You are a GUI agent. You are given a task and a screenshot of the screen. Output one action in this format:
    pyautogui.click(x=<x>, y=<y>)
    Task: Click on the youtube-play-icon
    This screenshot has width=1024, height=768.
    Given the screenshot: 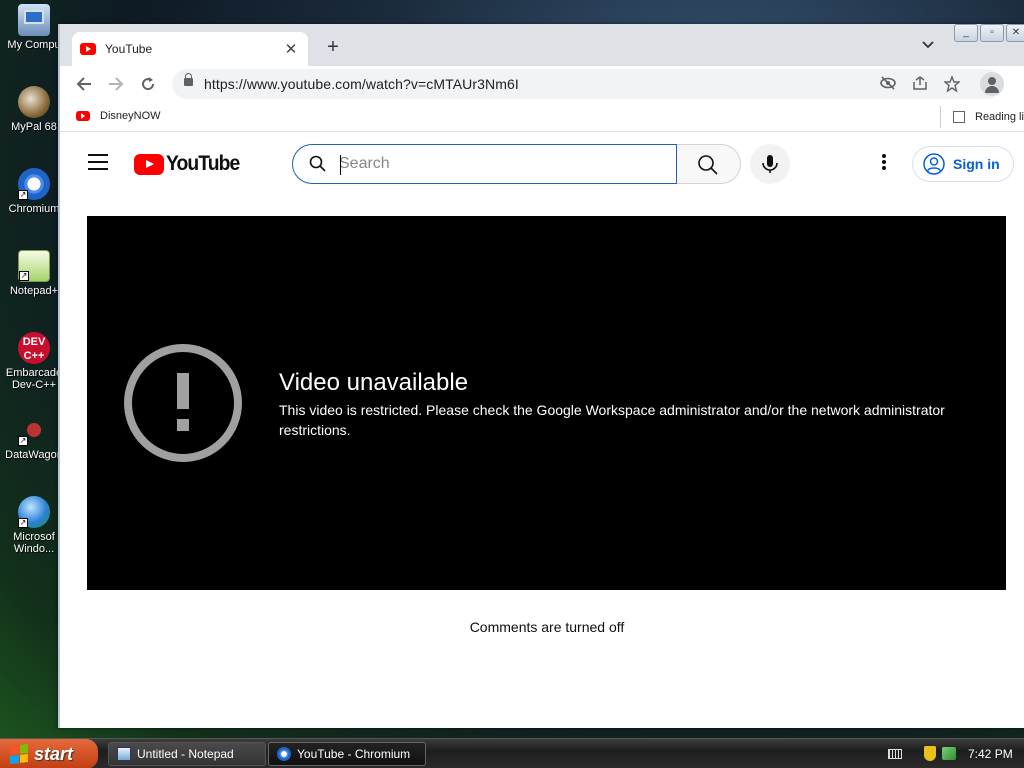 What is the action you would take?
    pyautogui.click(x=149, y=164)
    